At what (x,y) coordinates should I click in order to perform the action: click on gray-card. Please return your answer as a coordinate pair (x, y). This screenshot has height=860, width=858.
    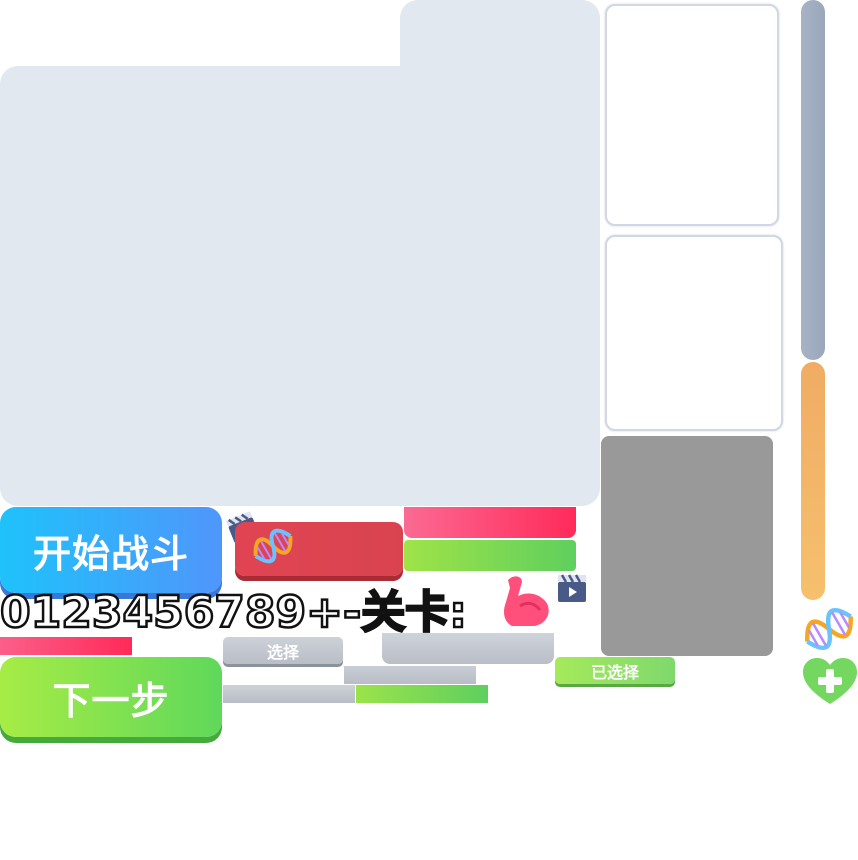
    Looking at the image, I should click on (687, 546).